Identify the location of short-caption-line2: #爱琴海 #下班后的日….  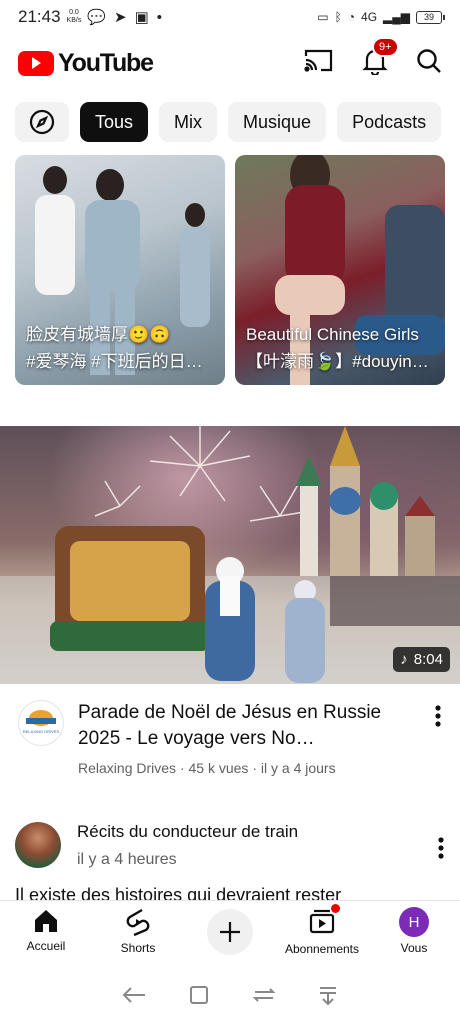
(114, 361).